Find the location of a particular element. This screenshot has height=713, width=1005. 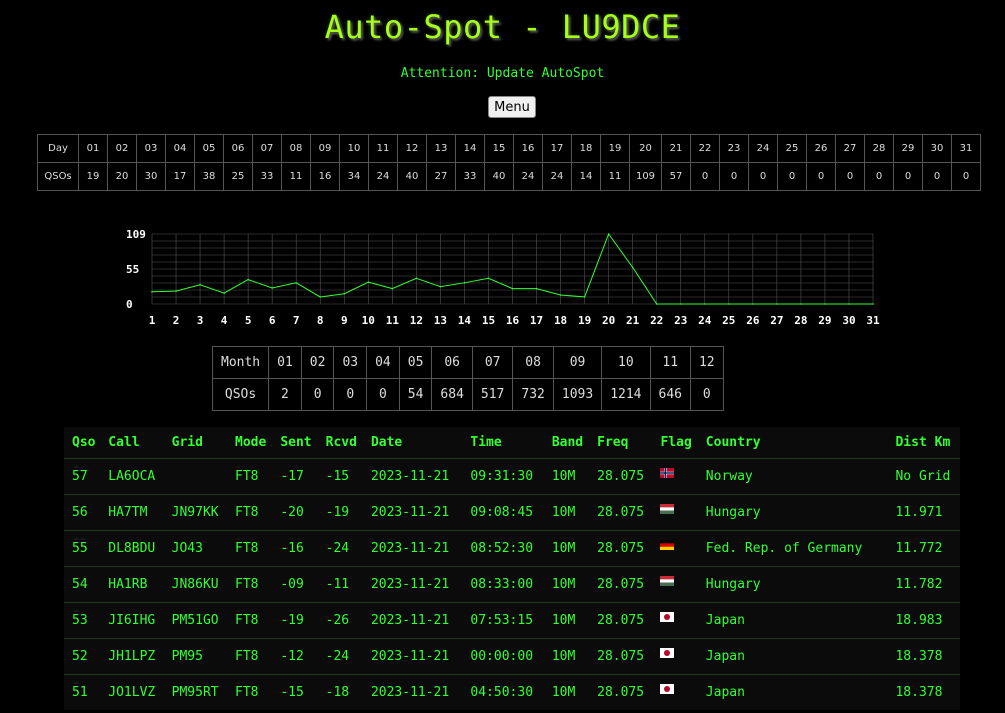

x-tick-label: 21 is located at coordinates (633, 320).